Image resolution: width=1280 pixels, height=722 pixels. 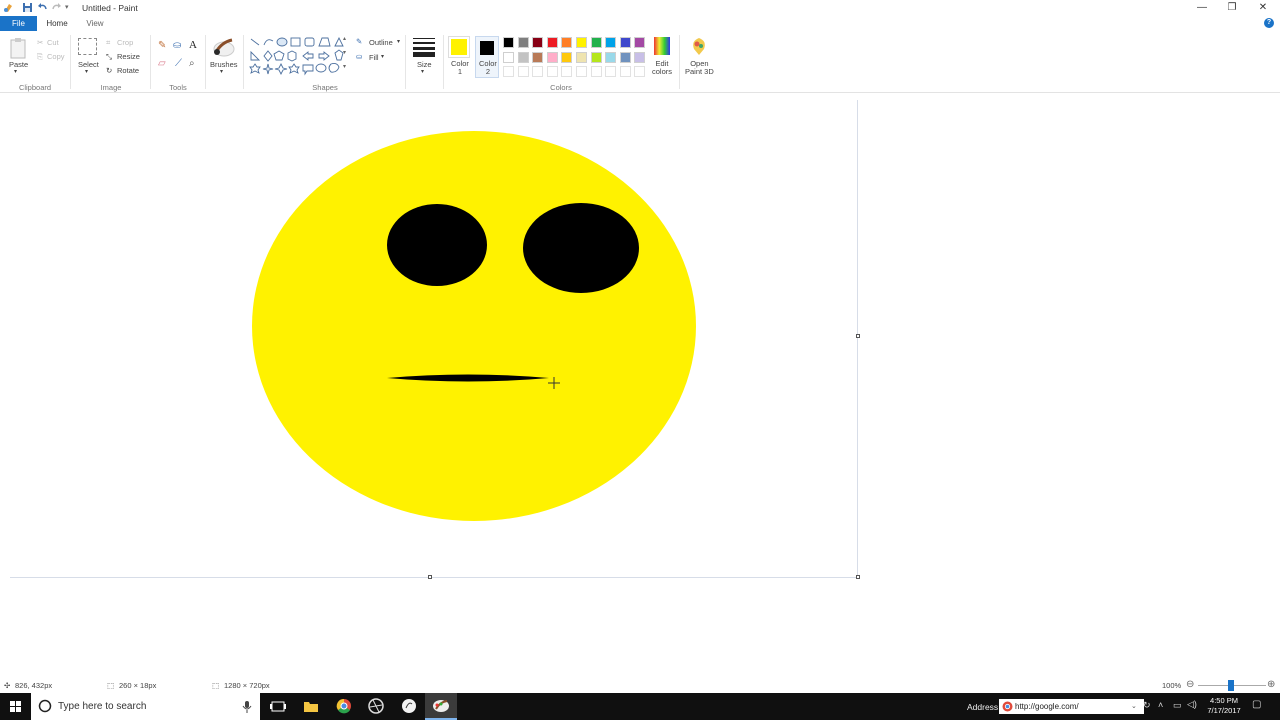 What do you see at coordinates (430, 577) in the screenshot?
I see `canvas-resize-handle-bottom` at bounding box center [430, 577].